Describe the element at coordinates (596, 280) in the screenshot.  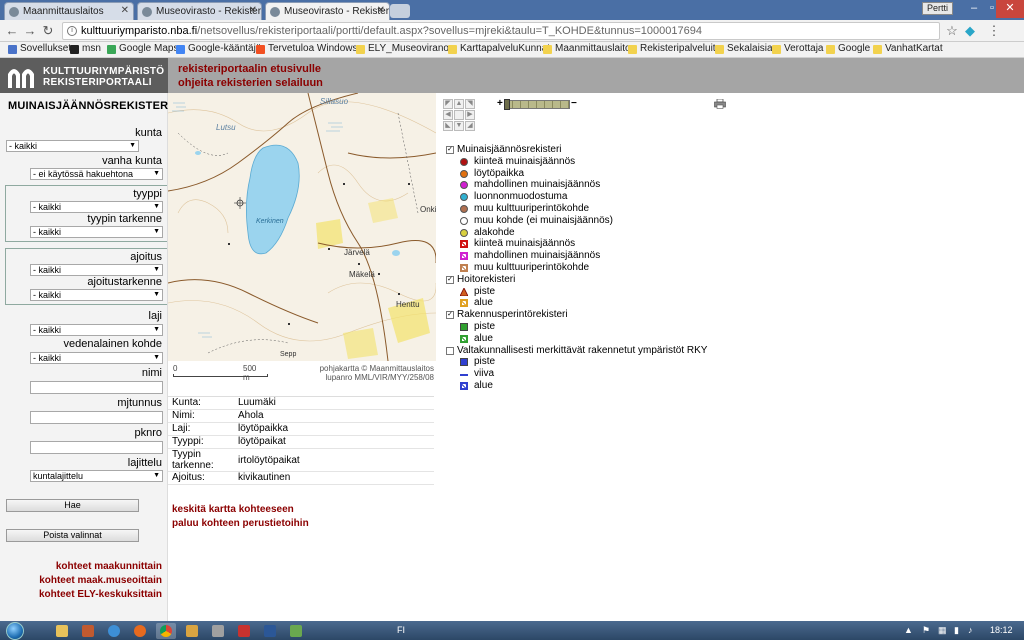
I see `legend-layer-hoito: ✓ Hoitorekisteri` at that location.